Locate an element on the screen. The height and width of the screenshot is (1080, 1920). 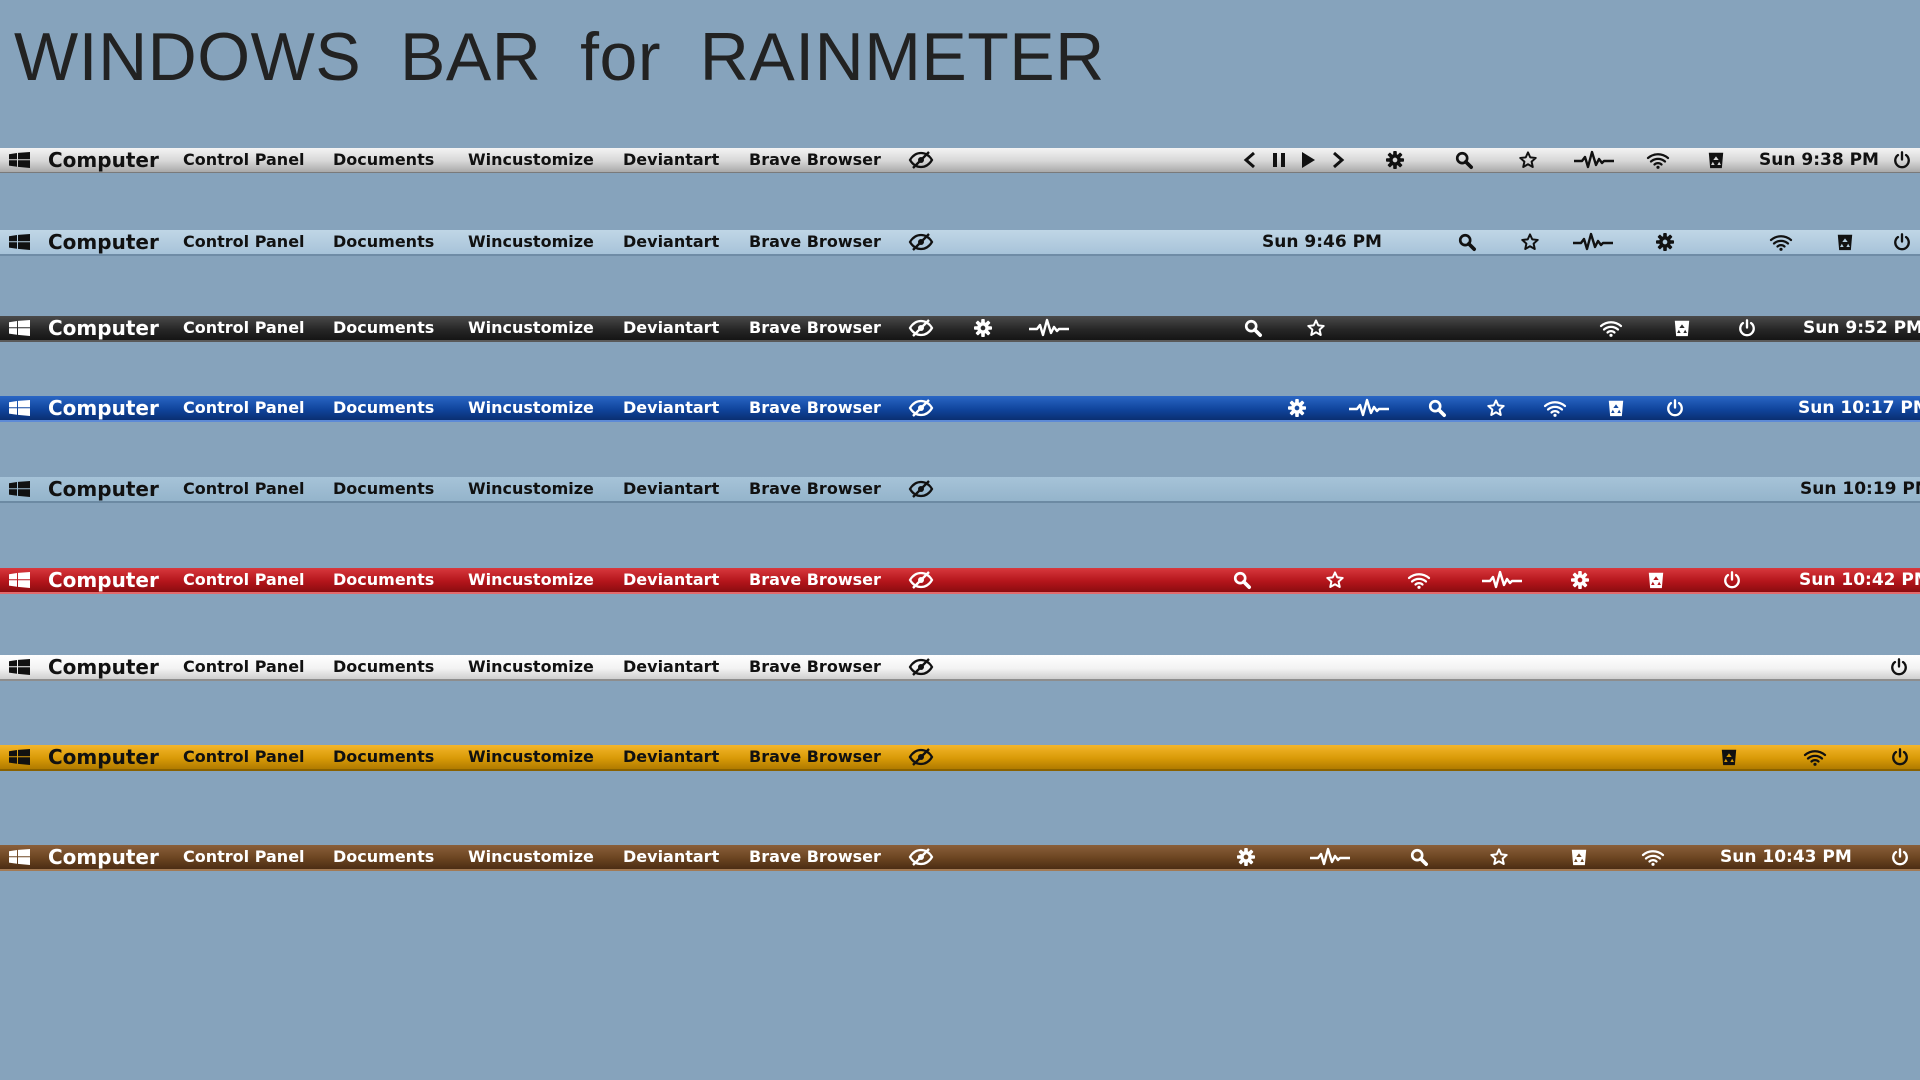
play-icon is located at coordinates (1308, 160).